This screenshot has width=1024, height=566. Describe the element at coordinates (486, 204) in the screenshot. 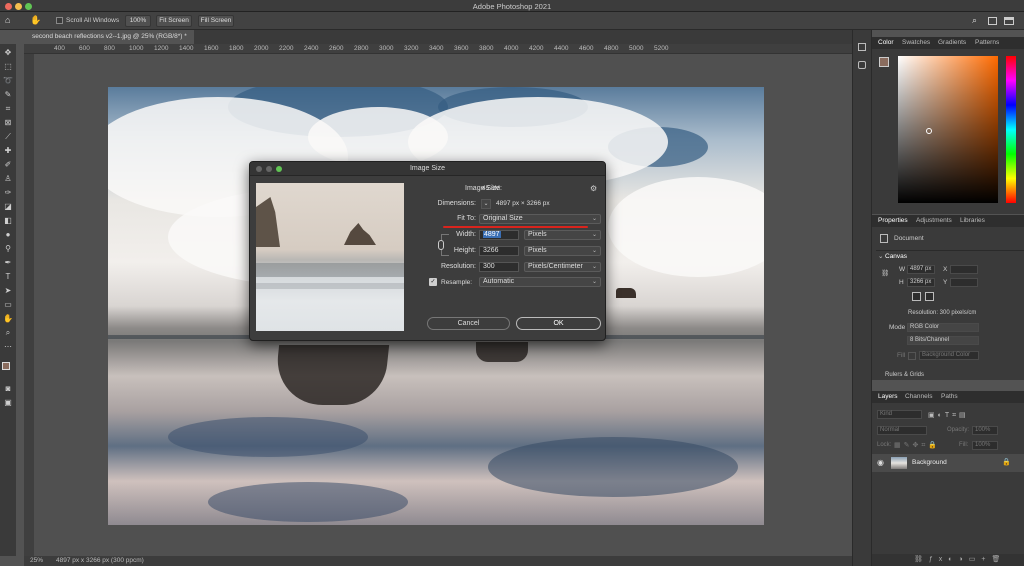

I see `dimensions-unit-dropdown: ⌄` at that location.